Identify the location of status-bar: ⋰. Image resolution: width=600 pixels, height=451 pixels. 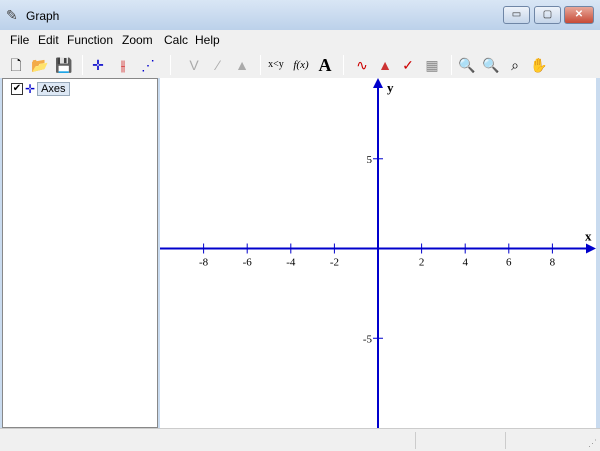
(300, 439).